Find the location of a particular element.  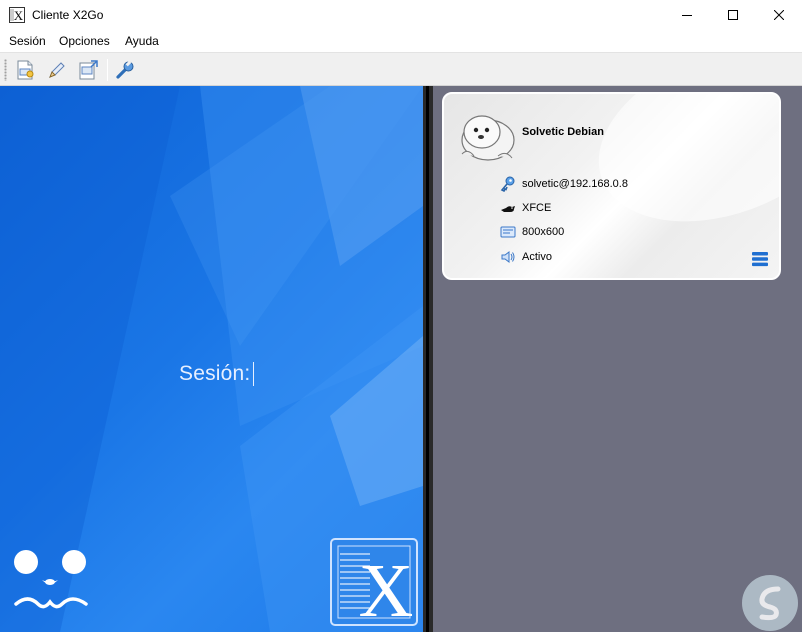

edit-session-icon is located at coordinates (57, 70).